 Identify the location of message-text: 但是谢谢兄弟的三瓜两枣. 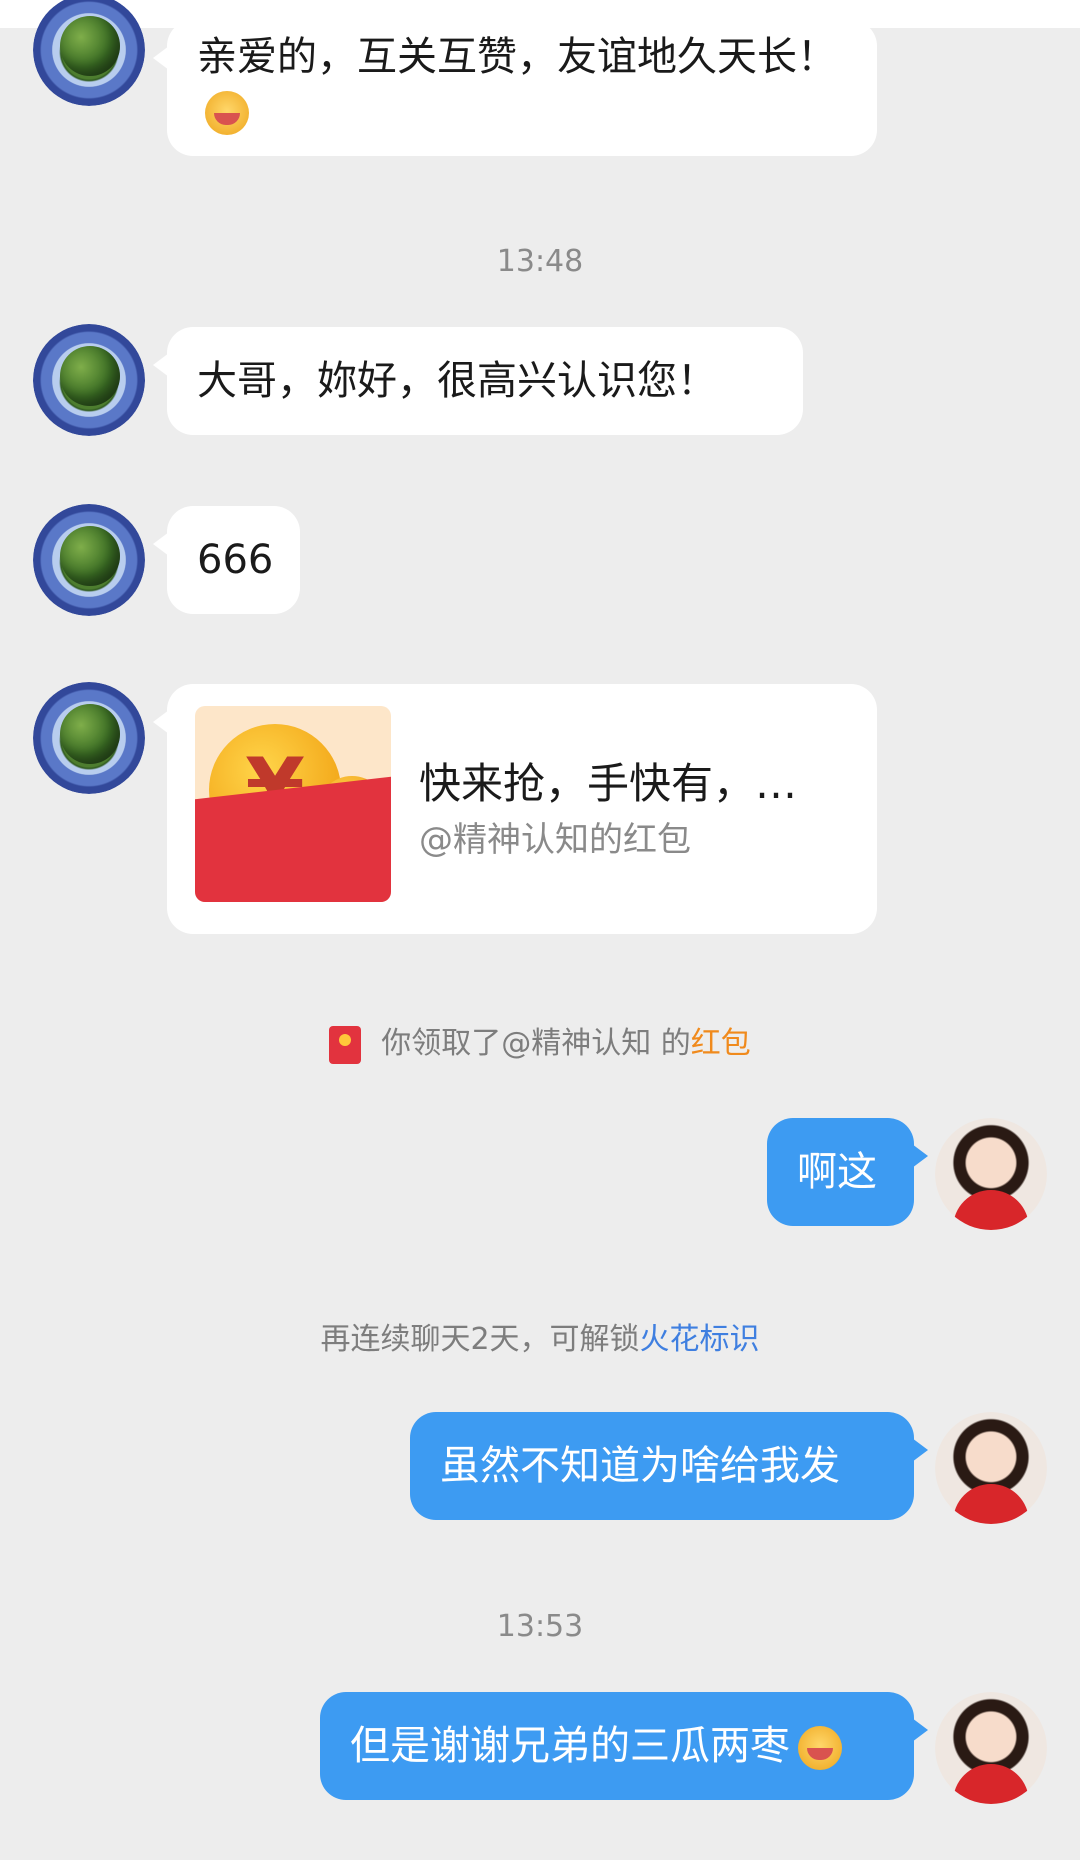
(570, 1746).